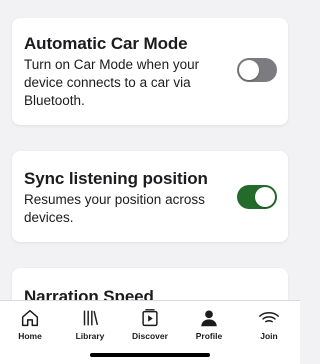  What do you see at coordinates (269, 325) in the screenshot?
I see `tab-join: Join` at bounding box center [269, 325].